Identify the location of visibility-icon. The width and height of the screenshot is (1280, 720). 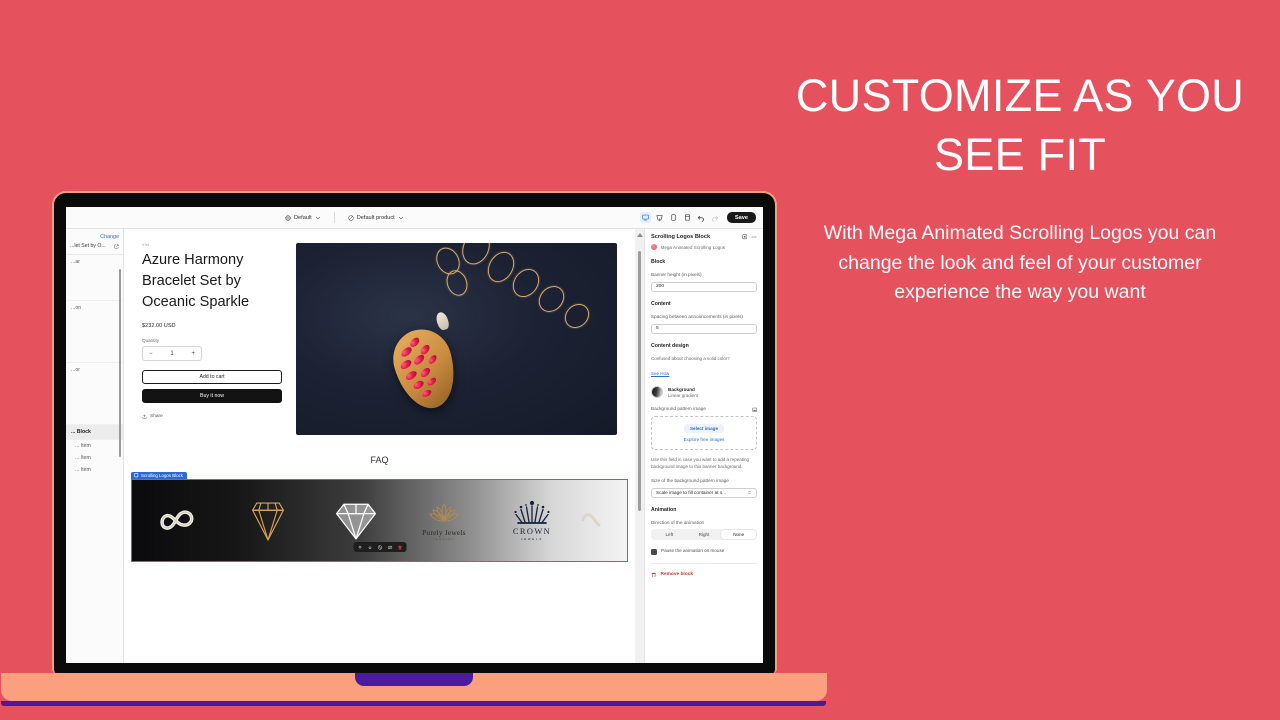
(744, 237).